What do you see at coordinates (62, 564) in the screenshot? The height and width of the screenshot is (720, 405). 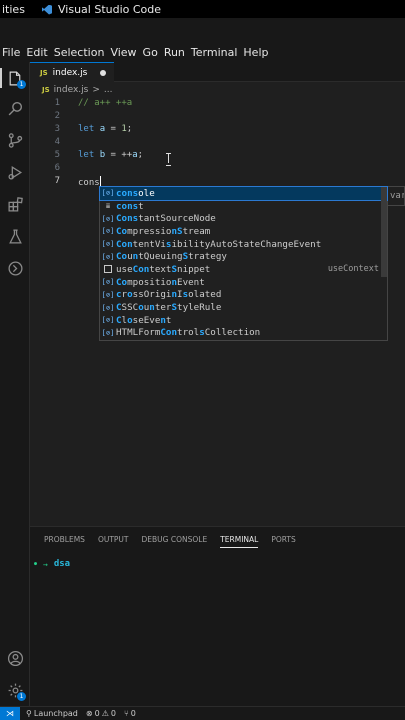 I see `terminal-cwd: dsa` at bounding box center [62, 564].